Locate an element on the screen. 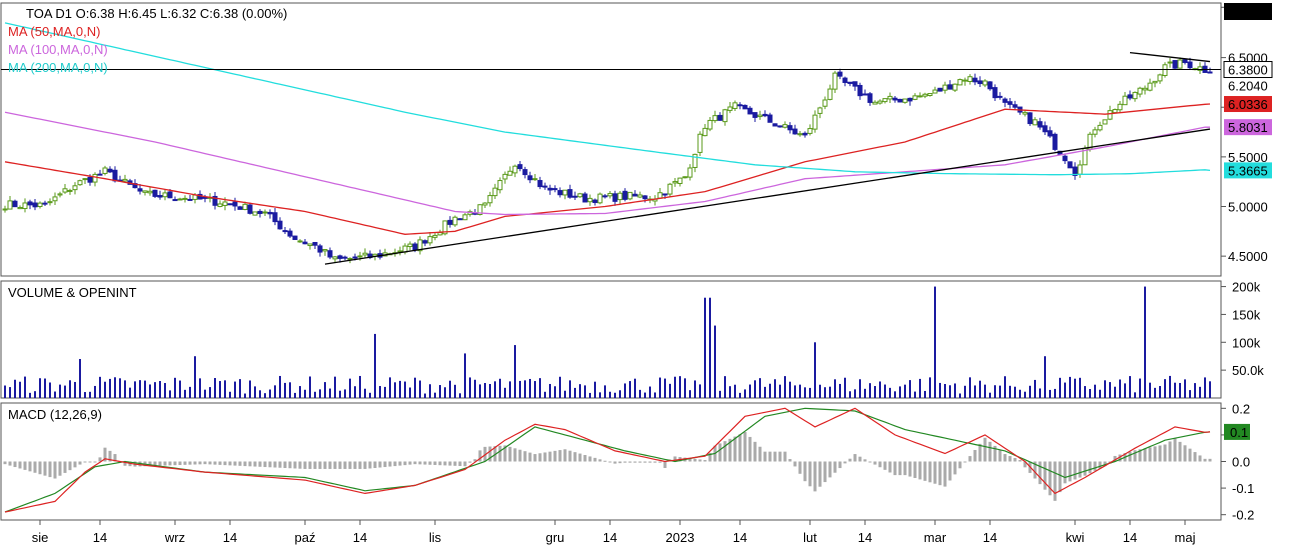 The height and width of the screenshot is (558, 1309). x-tick-label: 14 is located at coordinates (990, 537).